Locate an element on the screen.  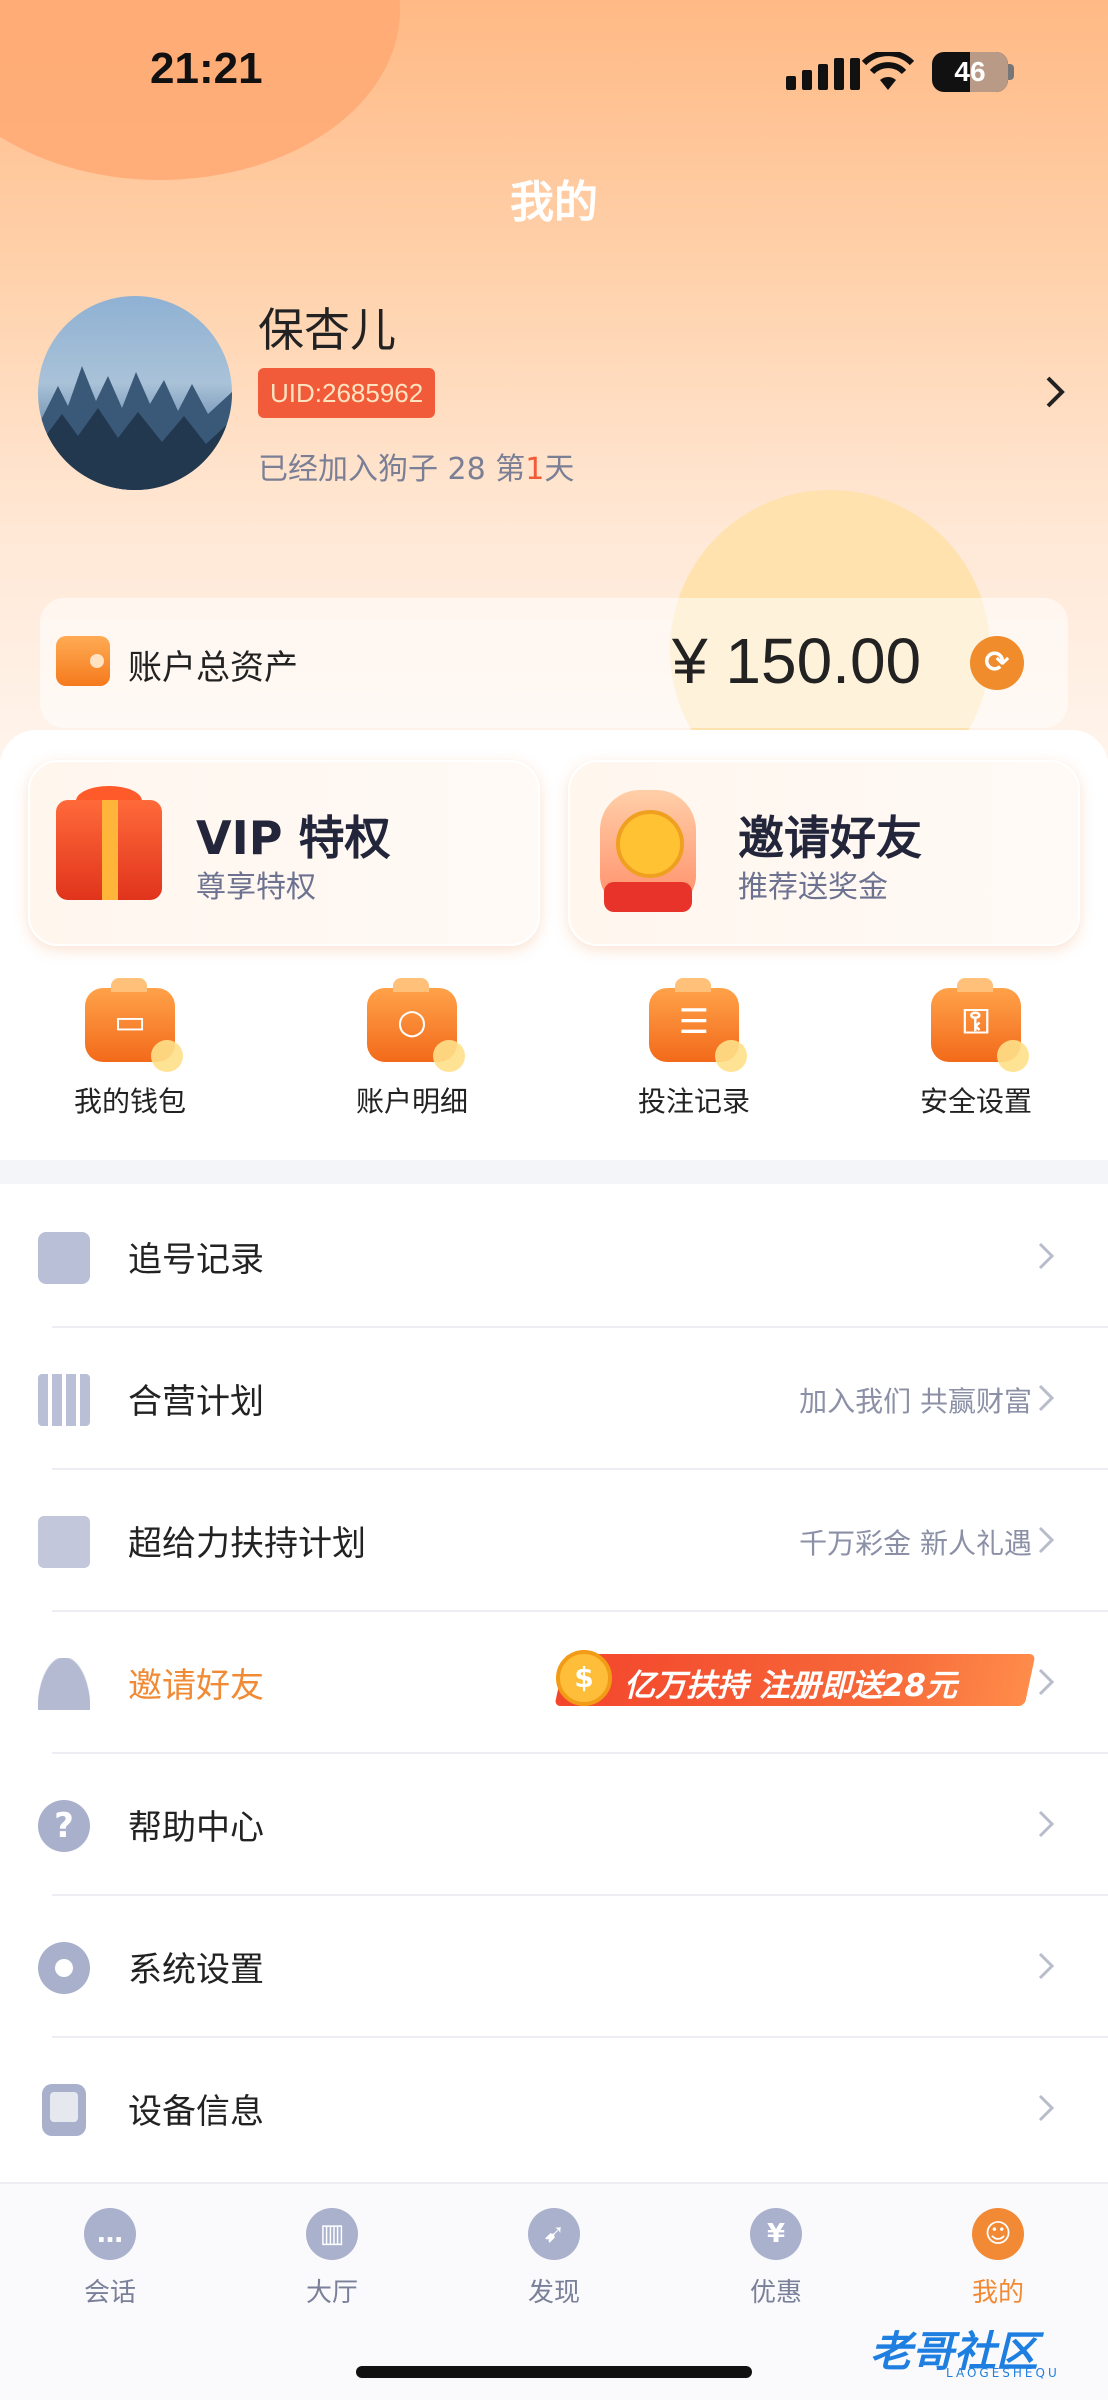
tab-discover: ➹ 发现 is located at coordinates (554, 2258).